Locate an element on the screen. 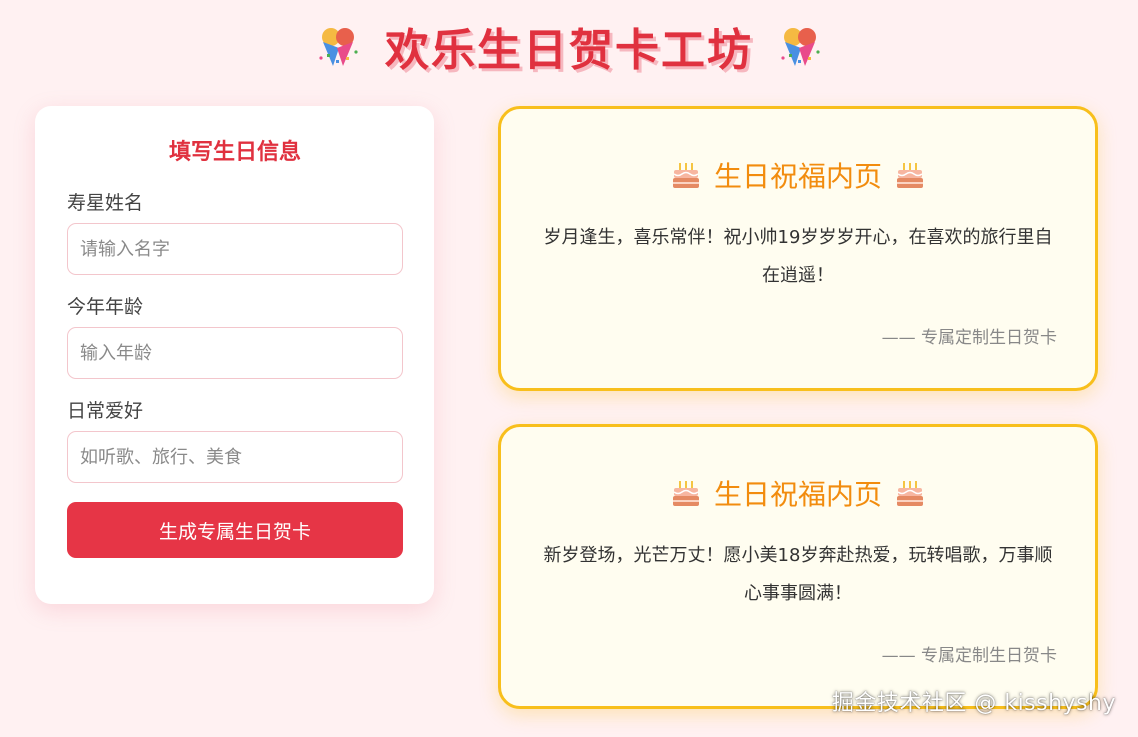  generate-card-button: 生成专属生日贺卡 is located at coordinates (235, 530).